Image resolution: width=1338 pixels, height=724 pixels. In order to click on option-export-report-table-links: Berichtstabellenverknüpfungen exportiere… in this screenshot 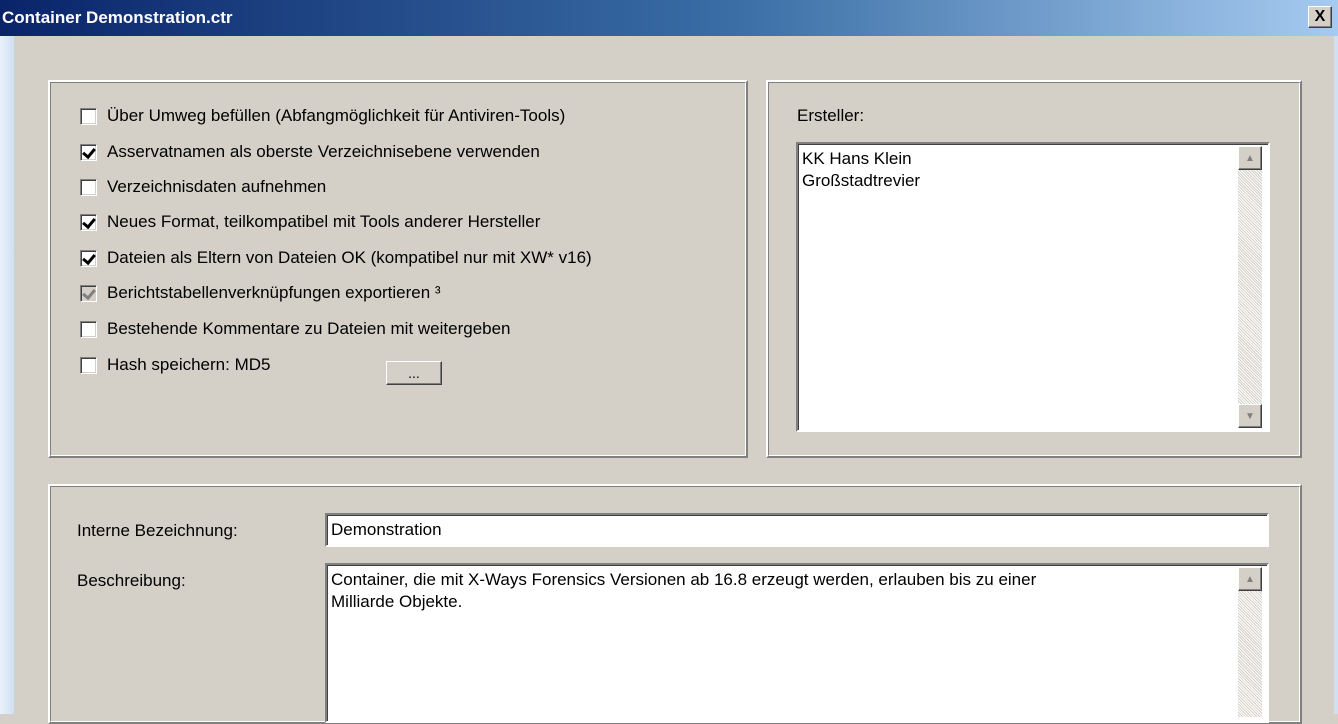, I will do `click(260, 293)`.